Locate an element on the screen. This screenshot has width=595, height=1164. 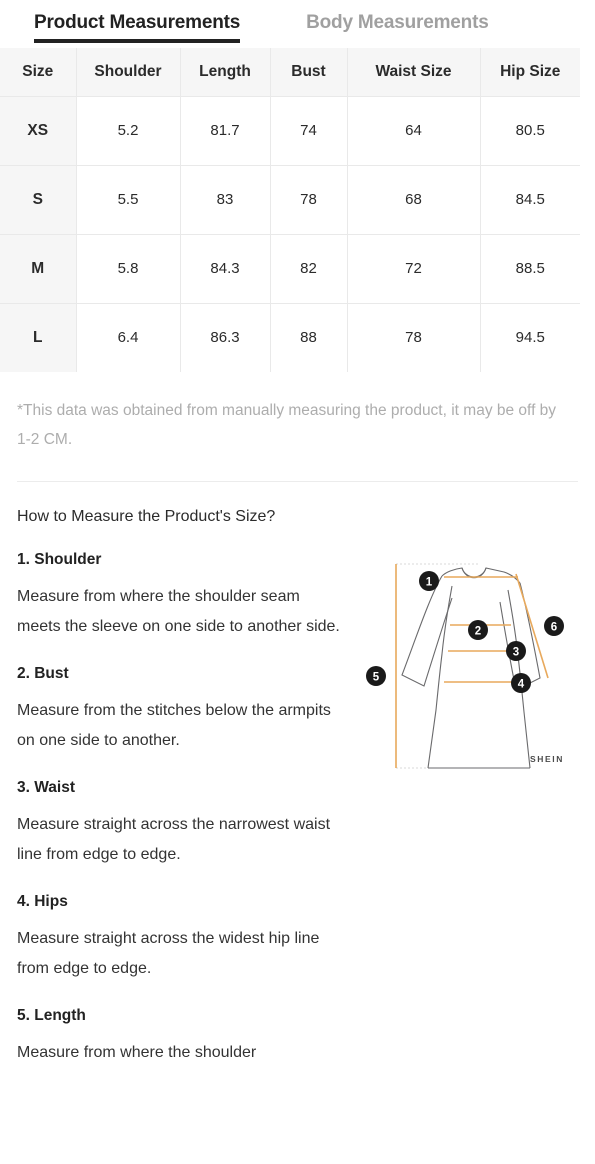
shein-brand-logo: SHEIN is located at coordinates (547, 759).